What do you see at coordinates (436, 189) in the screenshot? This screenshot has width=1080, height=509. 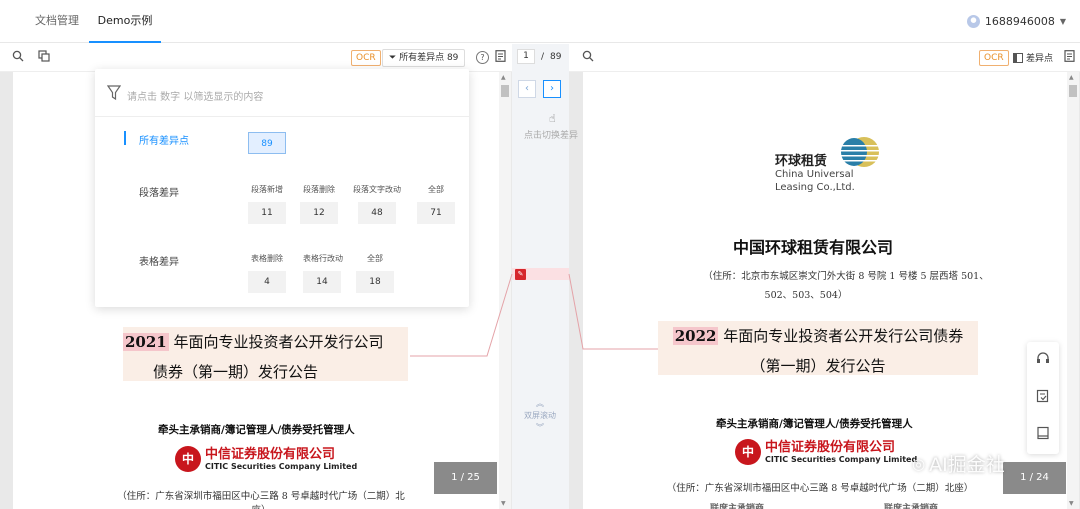 I see `paragraph-all-label: 全部` at bounding box center [436, 189].